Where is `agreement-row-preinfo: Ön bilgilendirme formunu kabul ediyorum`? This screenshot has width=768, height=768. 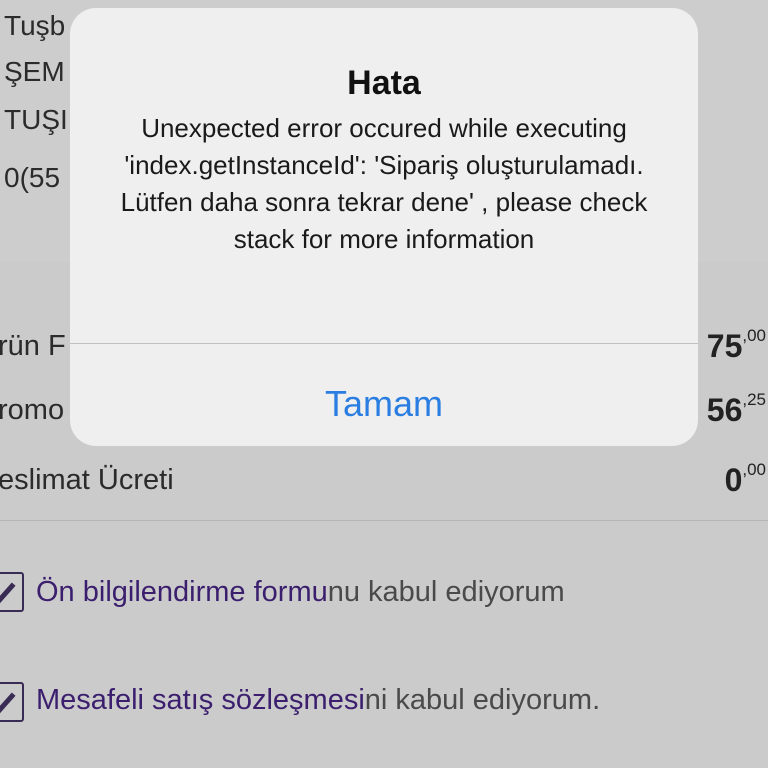
agreement-row-preinfo: Ön bilgilendirme formunu kabul ediyorum is located at coordinates (384, 594).